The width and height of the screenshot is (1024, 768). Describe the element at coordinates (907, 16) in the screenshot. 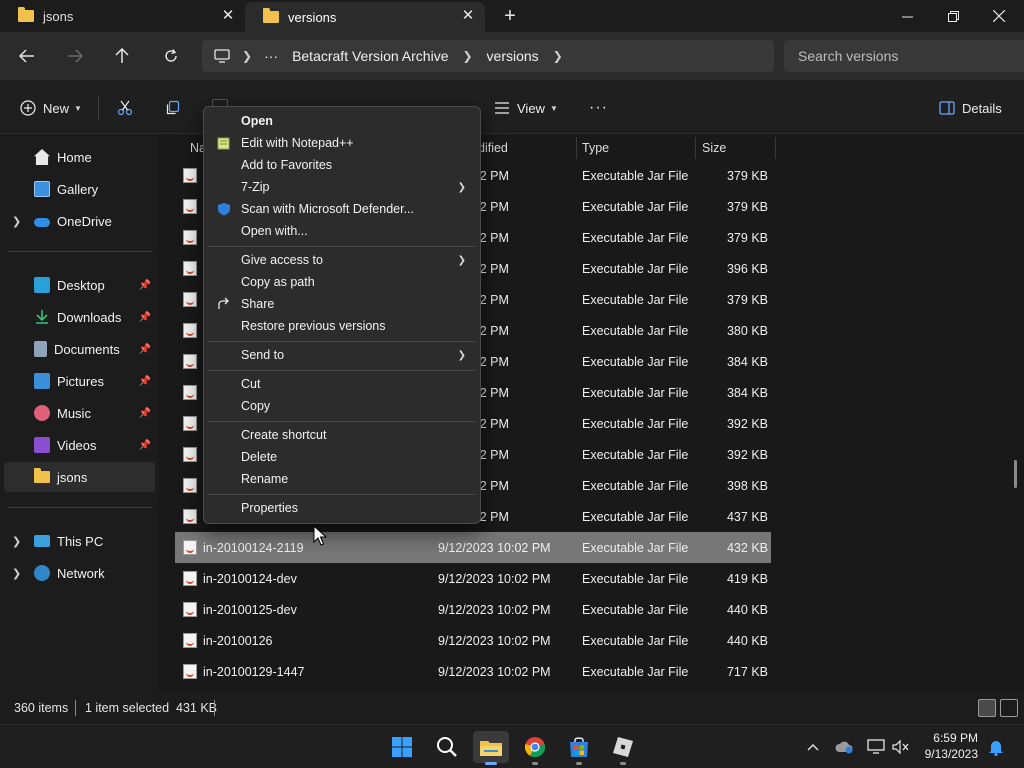

I see `minimize-button` at that location.